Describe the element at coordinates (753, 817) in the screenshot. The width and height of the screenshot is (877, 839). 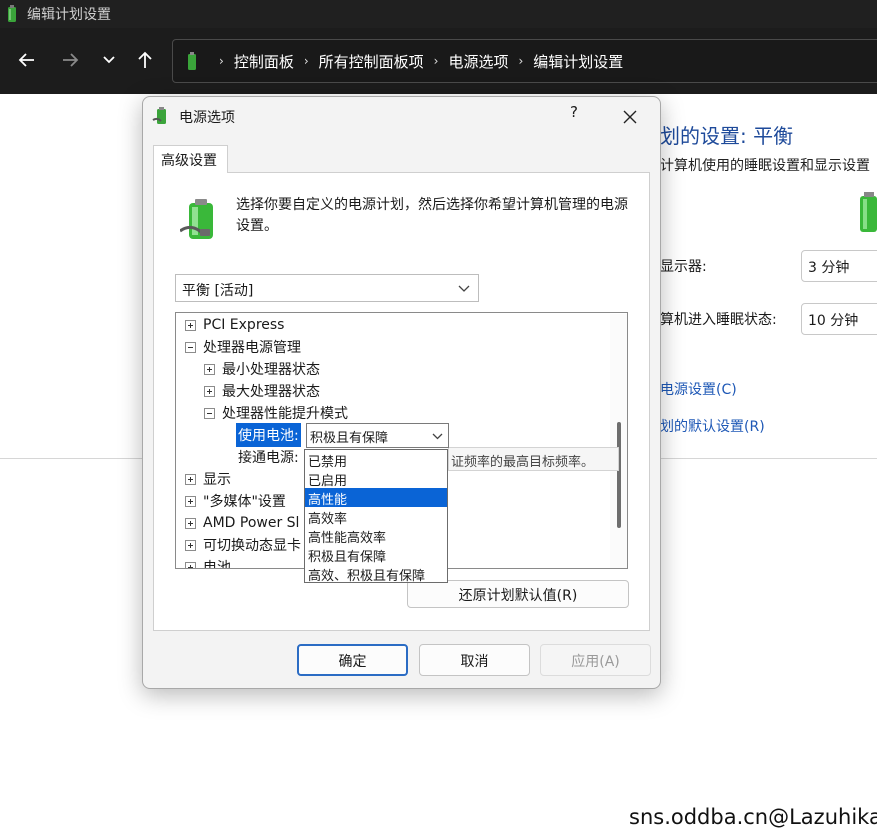
I see `watermark: sns.oddba.cn@Lazuhika` at that location.